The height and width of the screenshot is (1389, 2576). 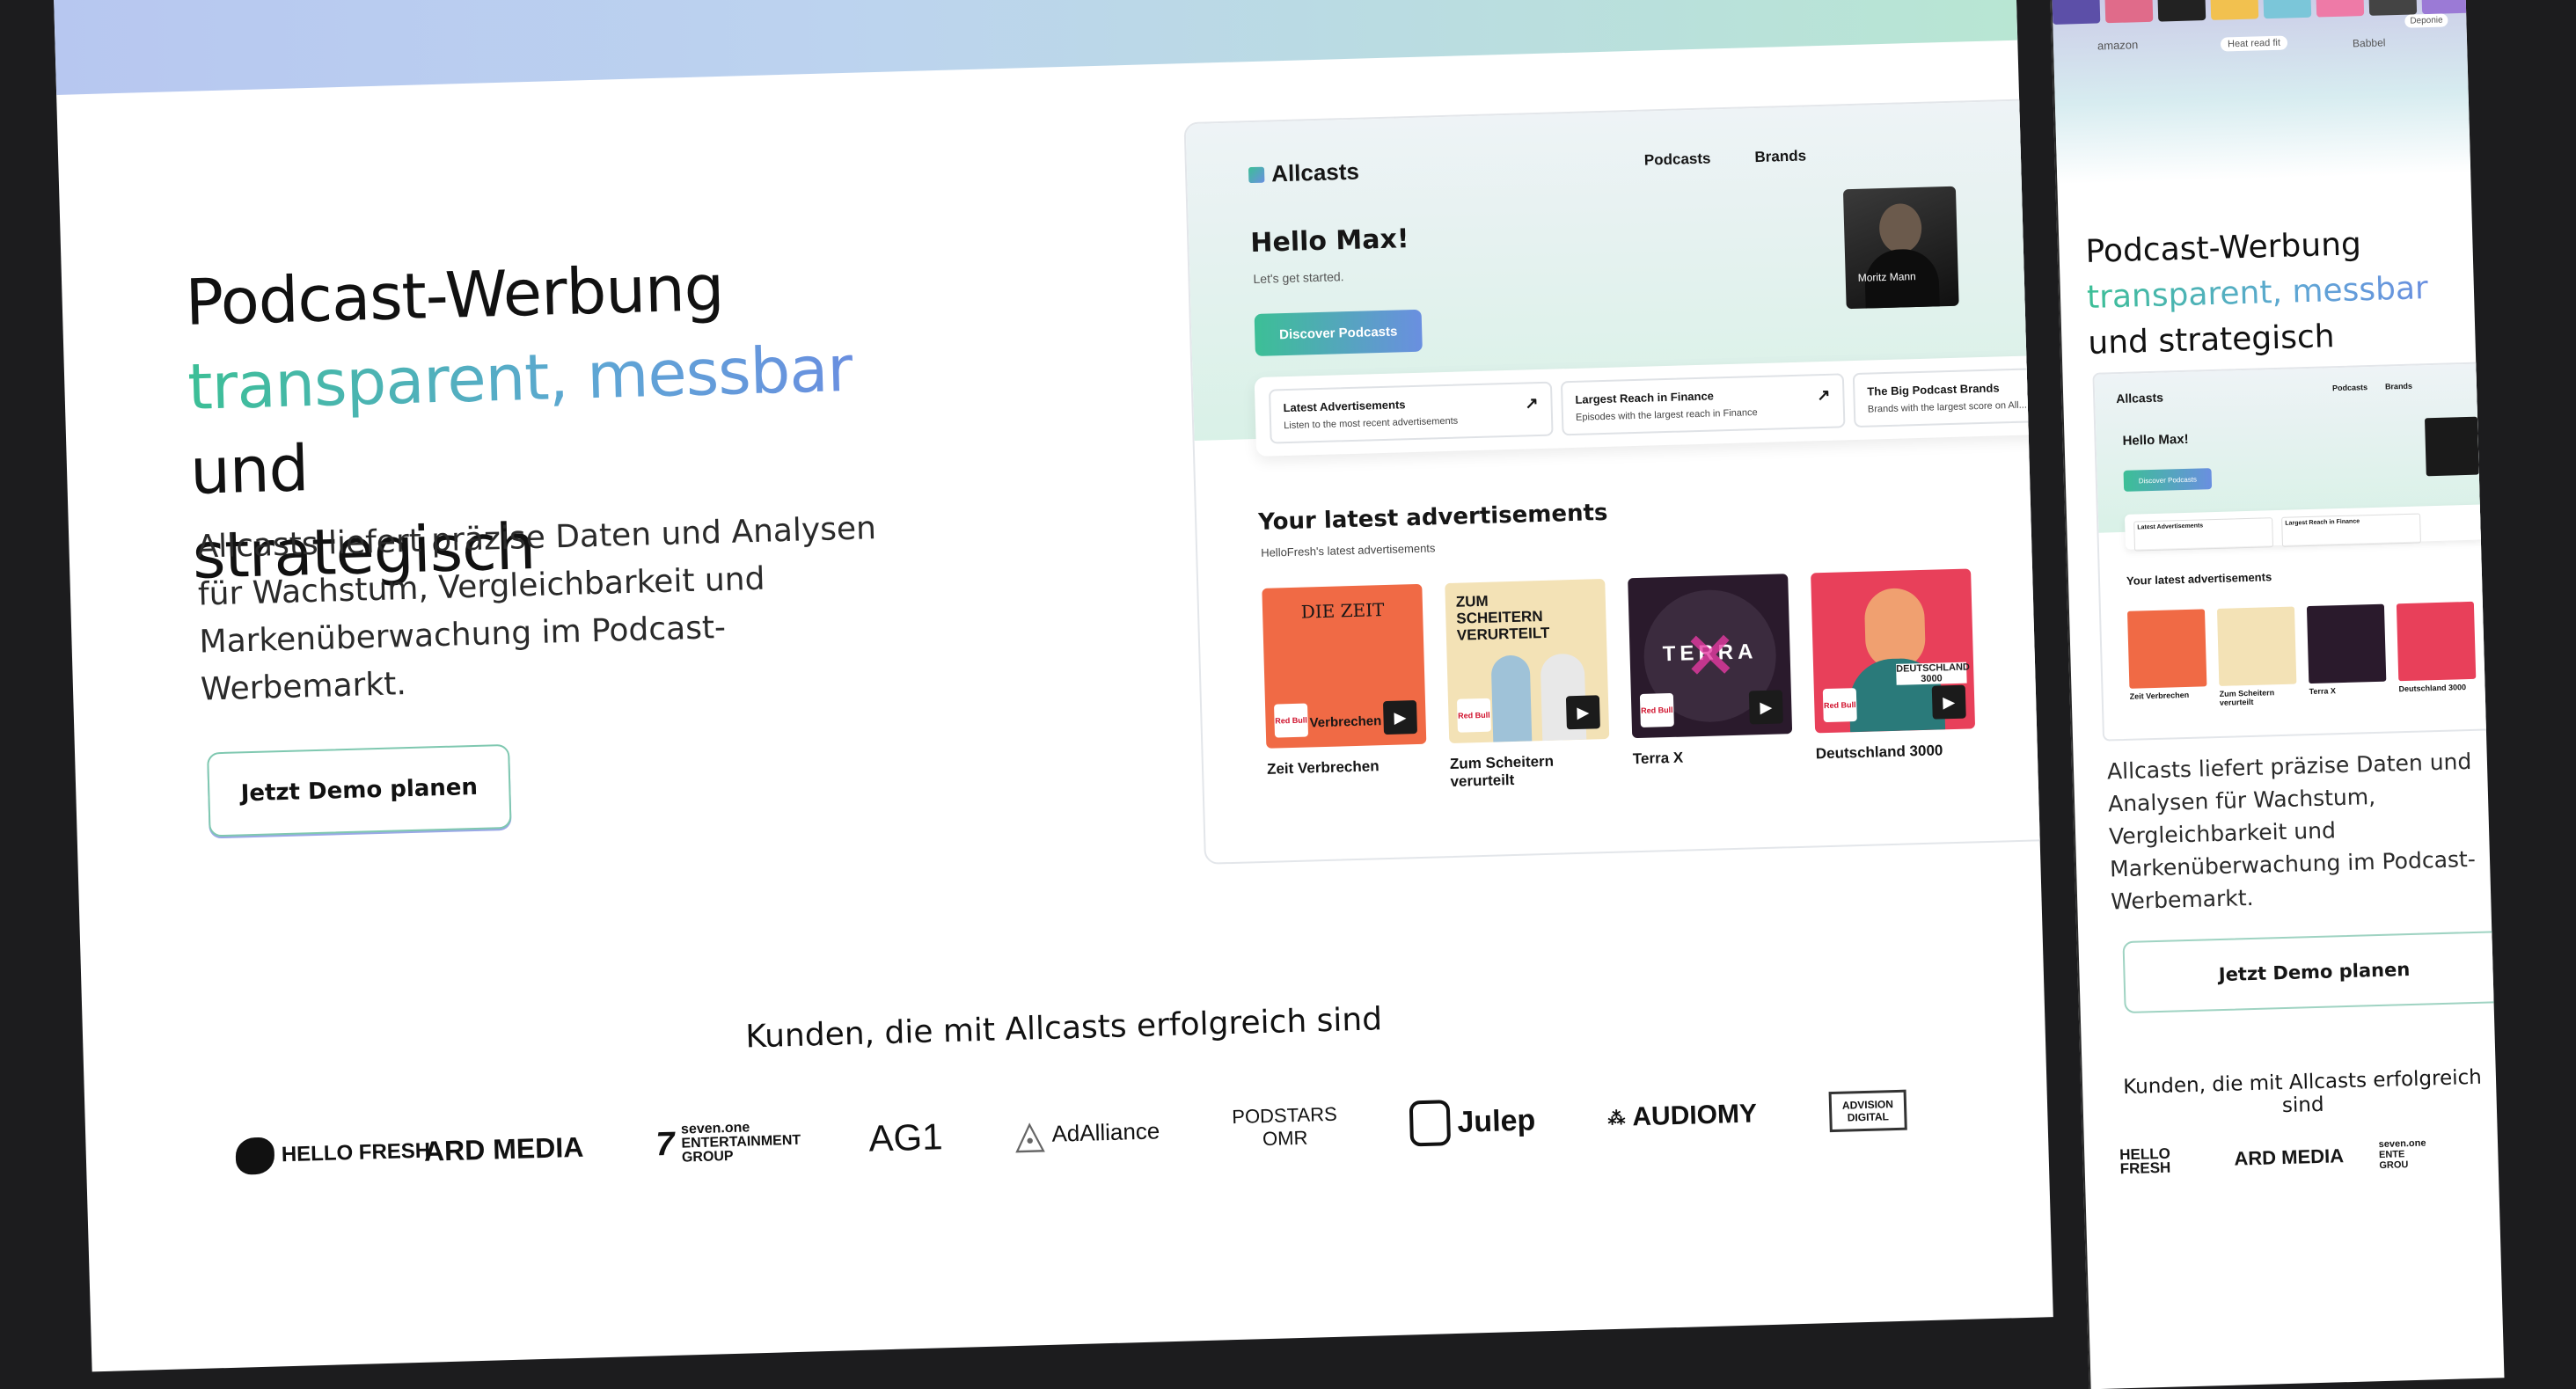 I want to click on profile-card: Moritz Mann, so click(x=1900, y=248).